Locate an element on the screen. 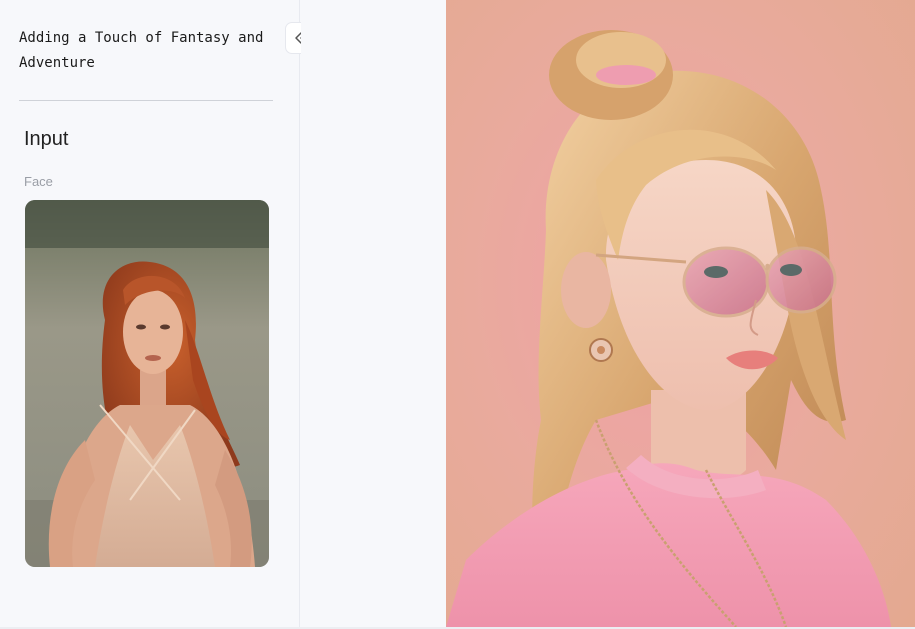 Image resolution: width=915 pixels, height=629 pixels. face-field-label: Face is located at coordinates (38, 181).